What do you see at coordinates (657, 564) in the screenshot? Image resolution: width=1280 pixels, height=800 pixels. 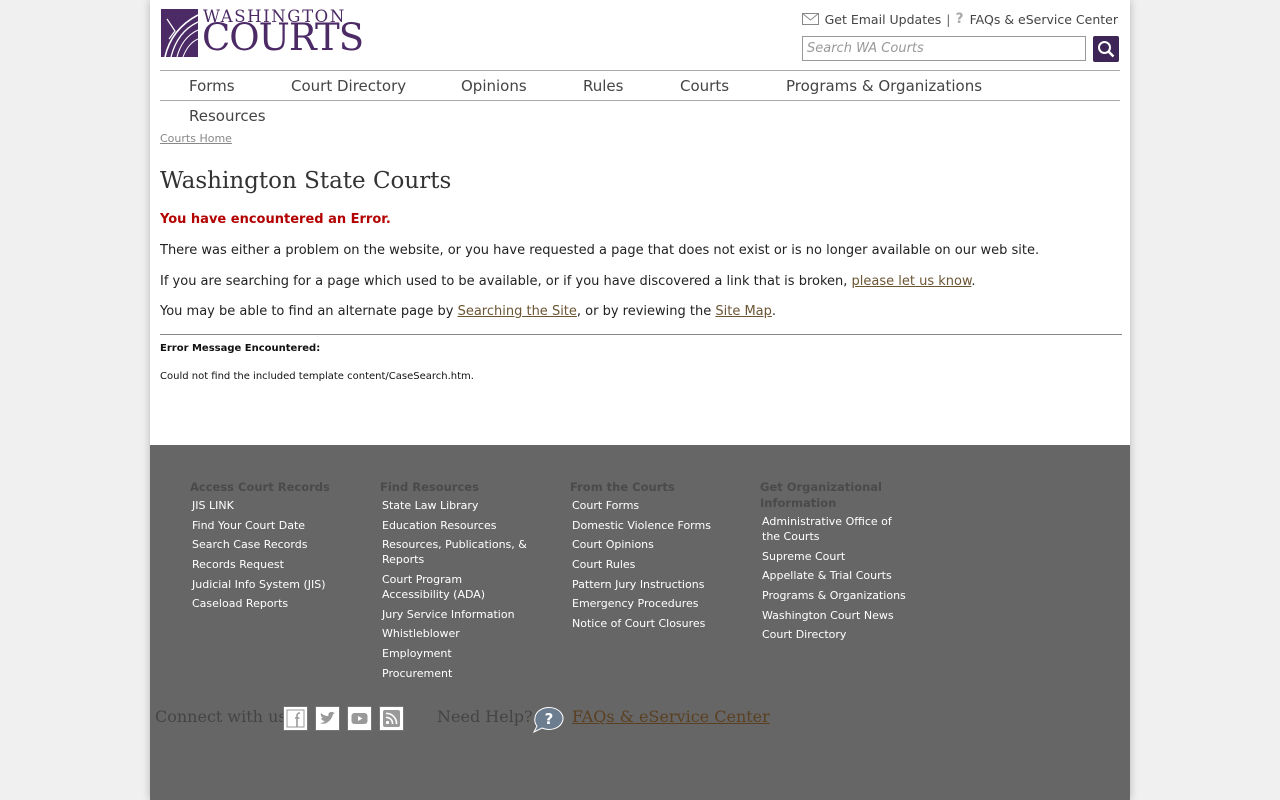 I see `footer-link: Court Rules` at bounding box center [657, 564].